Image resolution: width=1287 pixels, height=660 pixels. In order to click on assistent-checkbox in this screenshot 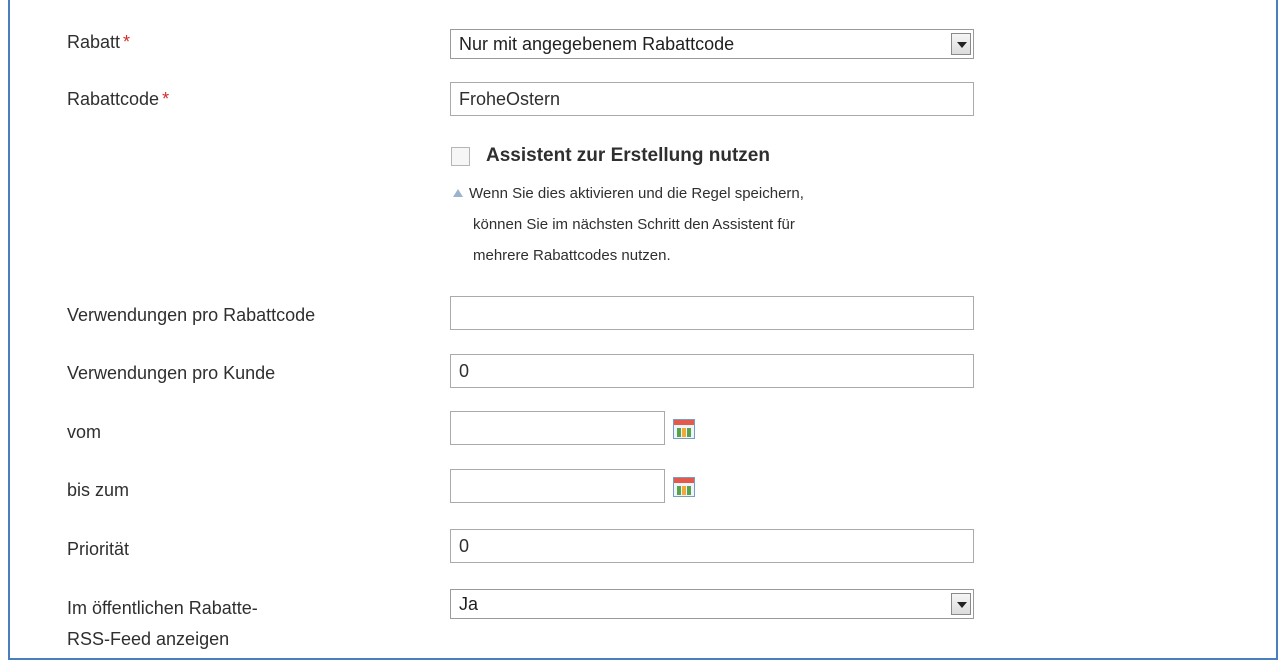, I will do `click(460, 156)`.